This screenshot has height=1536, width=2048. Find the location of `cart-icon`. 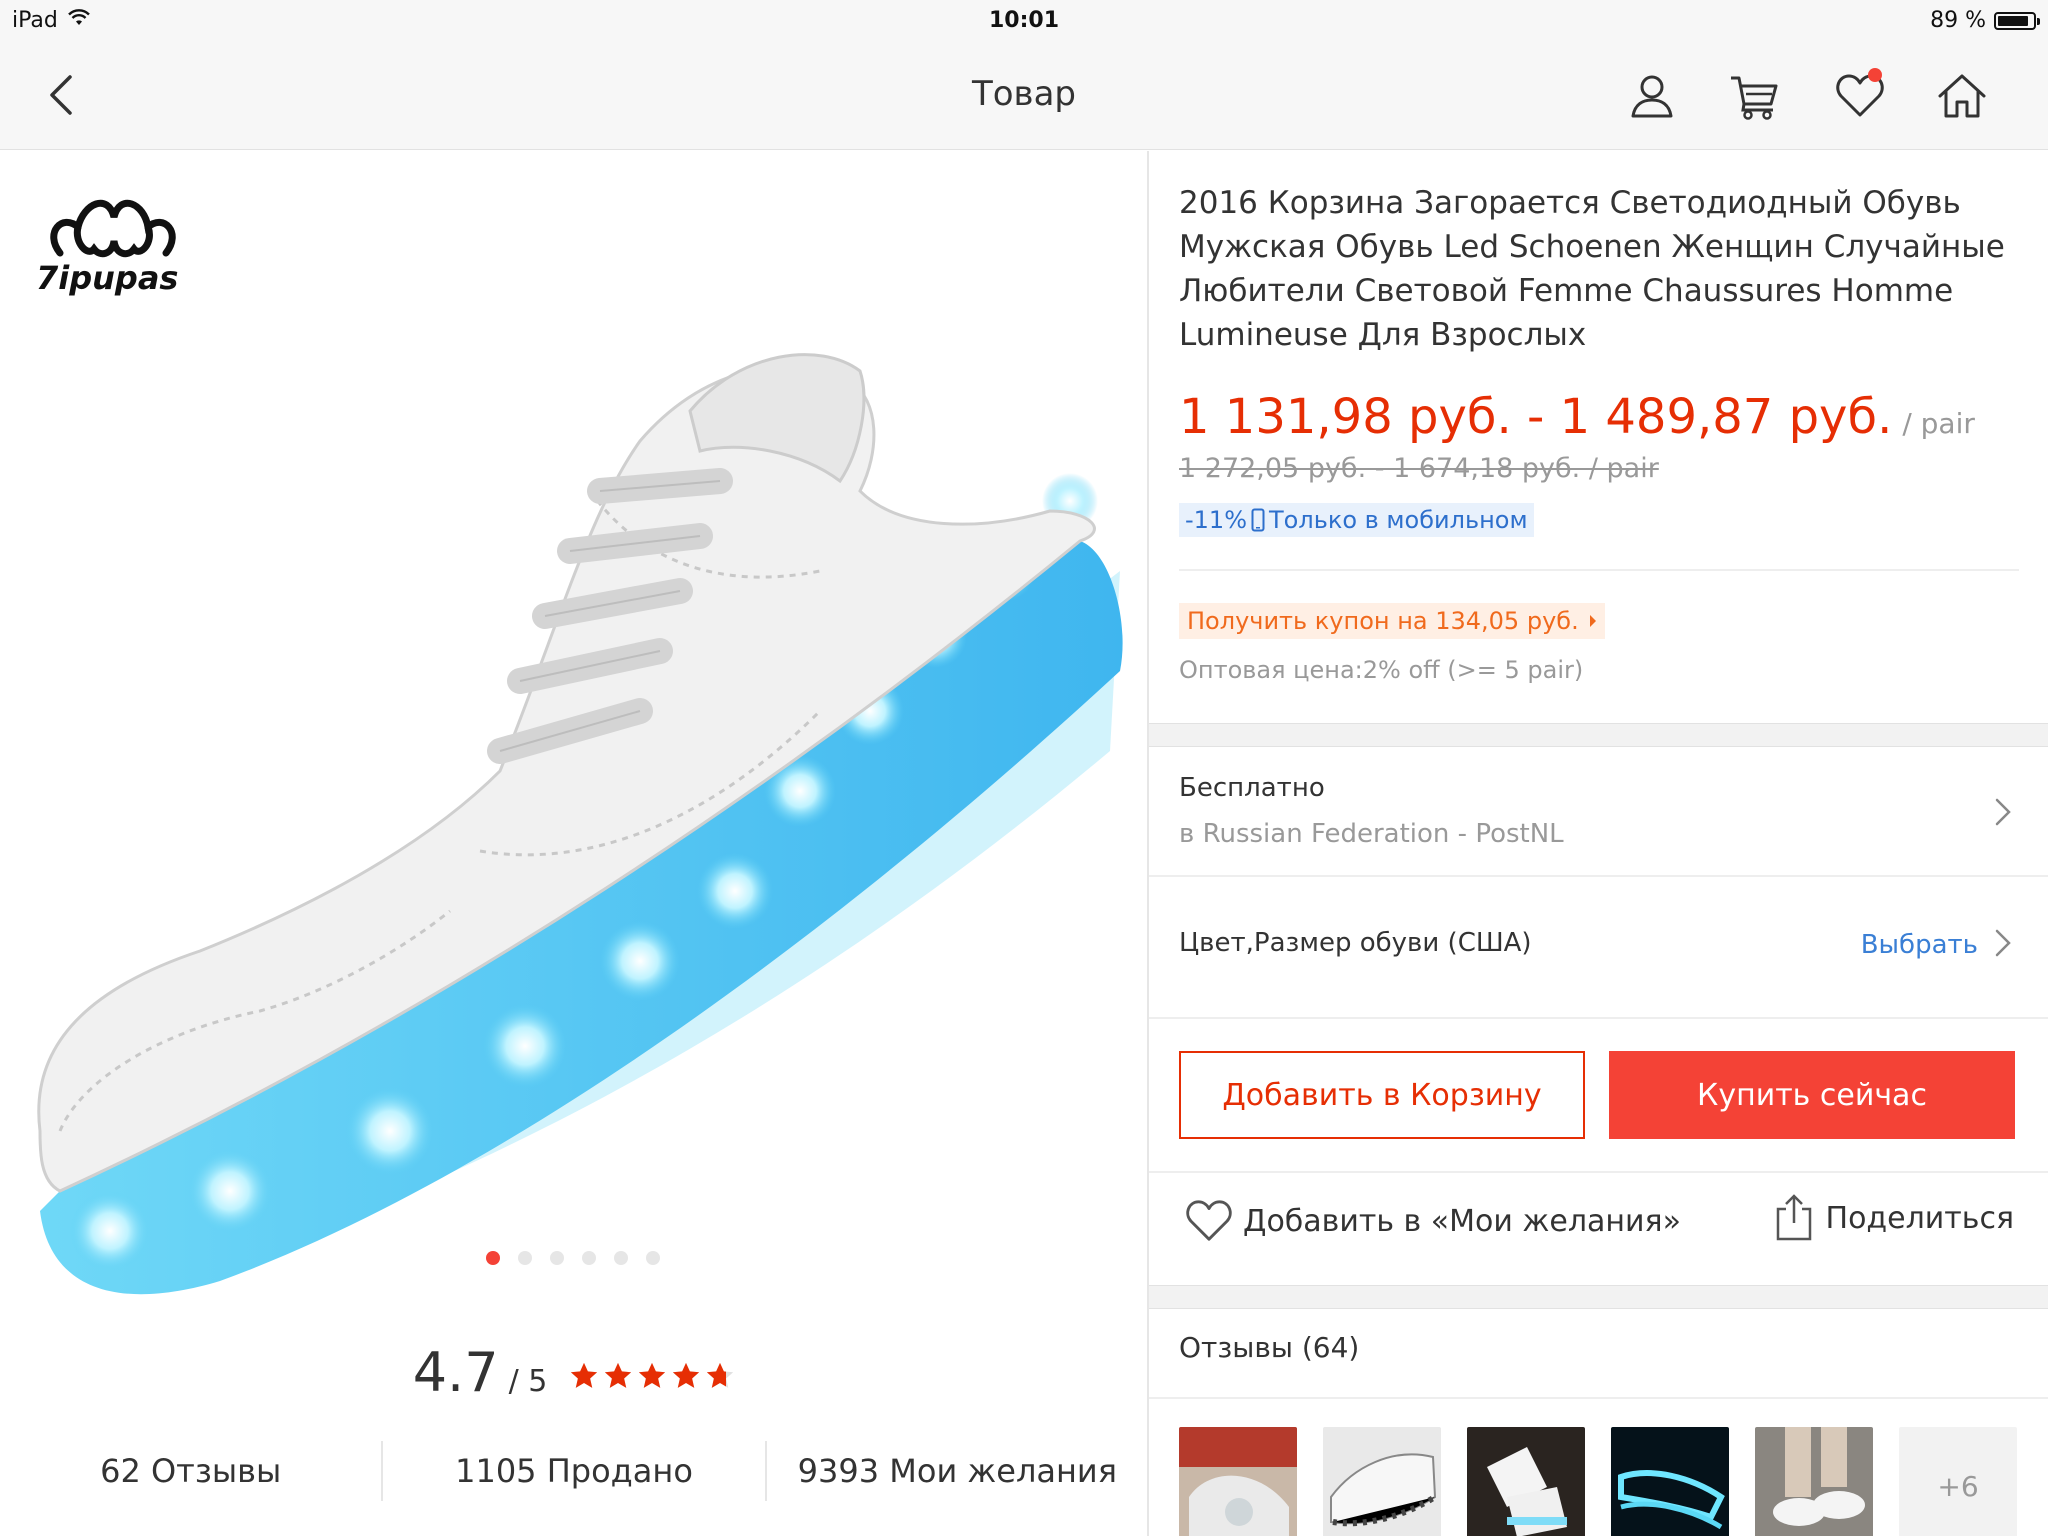

cart-icon is located at coordinates (1754, 98).